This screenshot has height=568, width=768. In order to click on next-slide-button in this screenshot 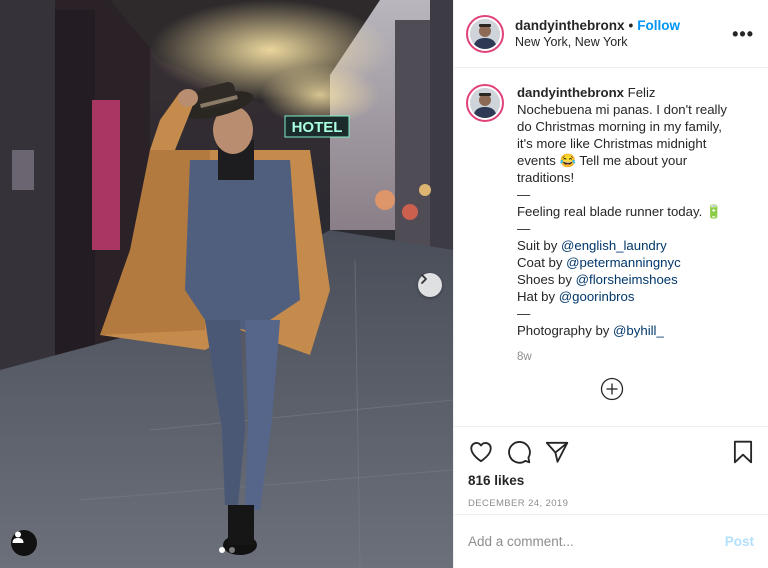, I will do `click(430, 285)`.